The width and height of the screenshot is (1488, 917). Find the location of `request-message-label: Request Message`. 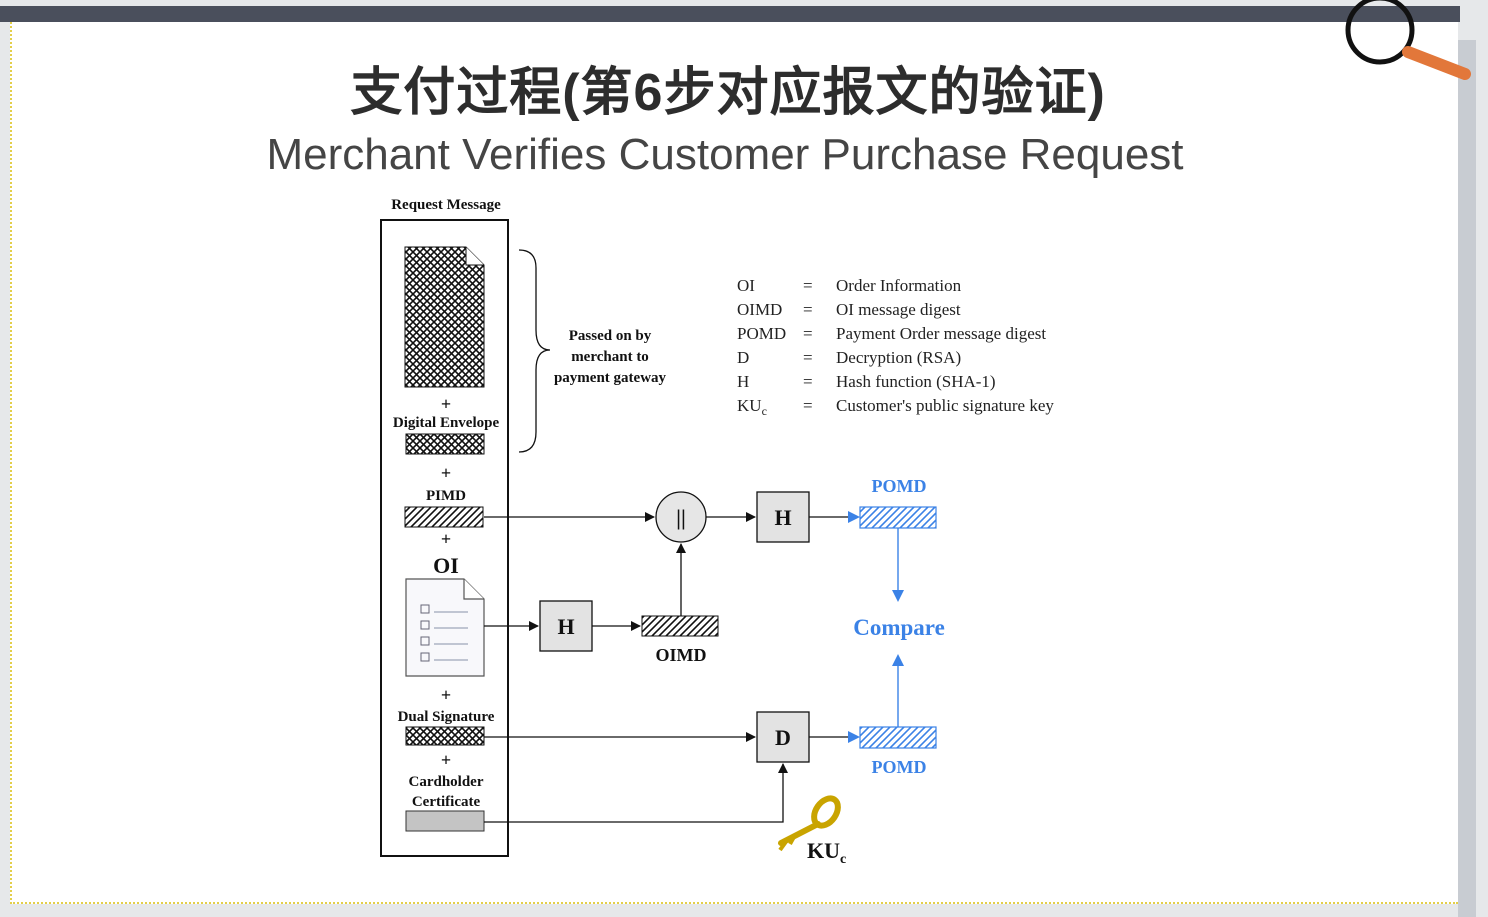

request-message-label: Request Message is located at coordinates (446, 205).